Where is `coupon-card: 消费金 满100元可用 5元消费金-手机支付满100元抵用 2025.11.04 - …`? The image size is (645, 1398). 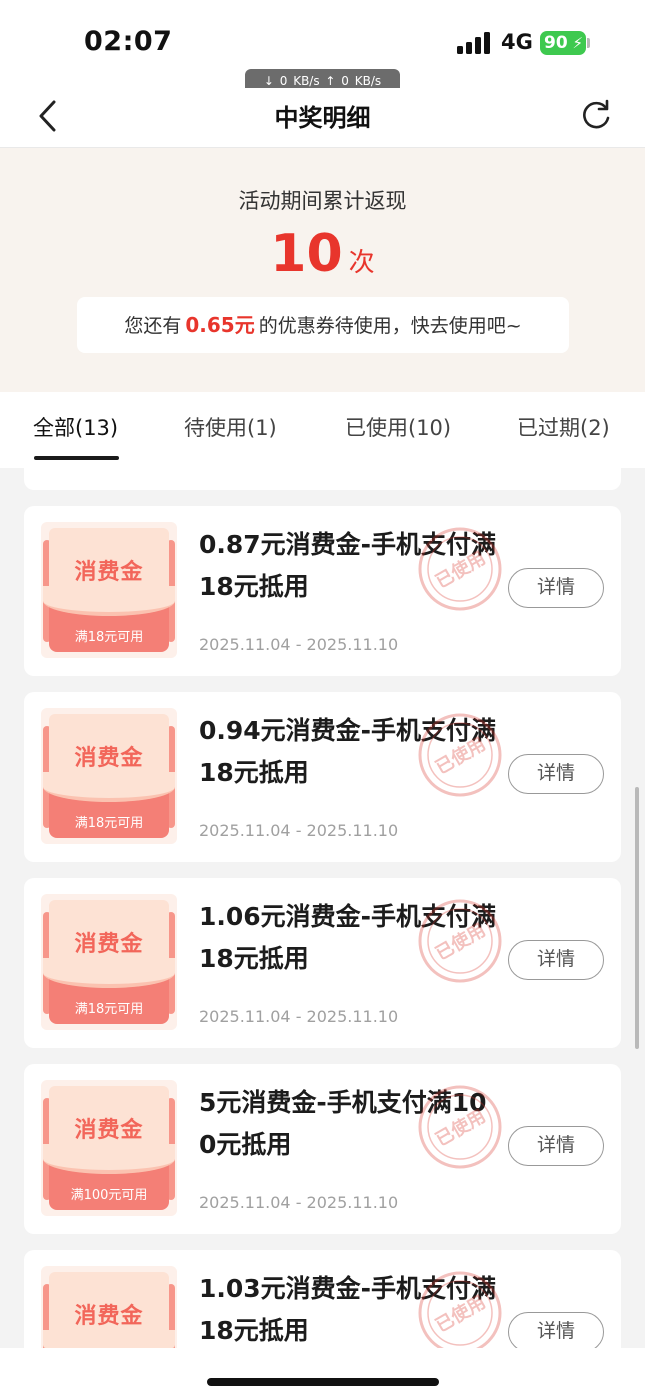
coupon-card: 消费金 满100元可用 5元消费金-手机支付满100元抵用 2025.11.04 - … is located at coordinates (322, 1149).